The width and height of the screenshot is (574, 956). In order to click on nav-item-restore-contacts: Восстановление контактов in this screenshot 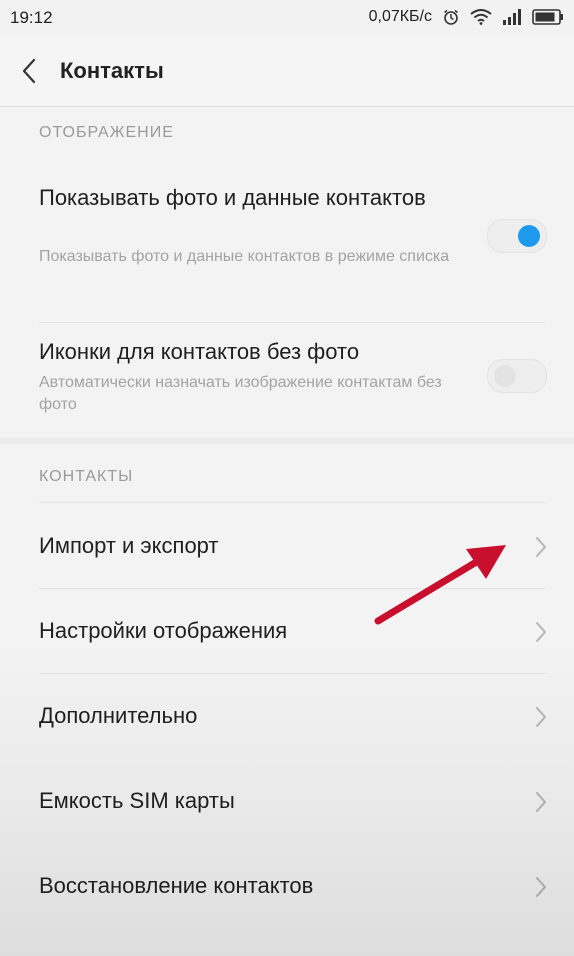, I will do `click(287, 887)`.